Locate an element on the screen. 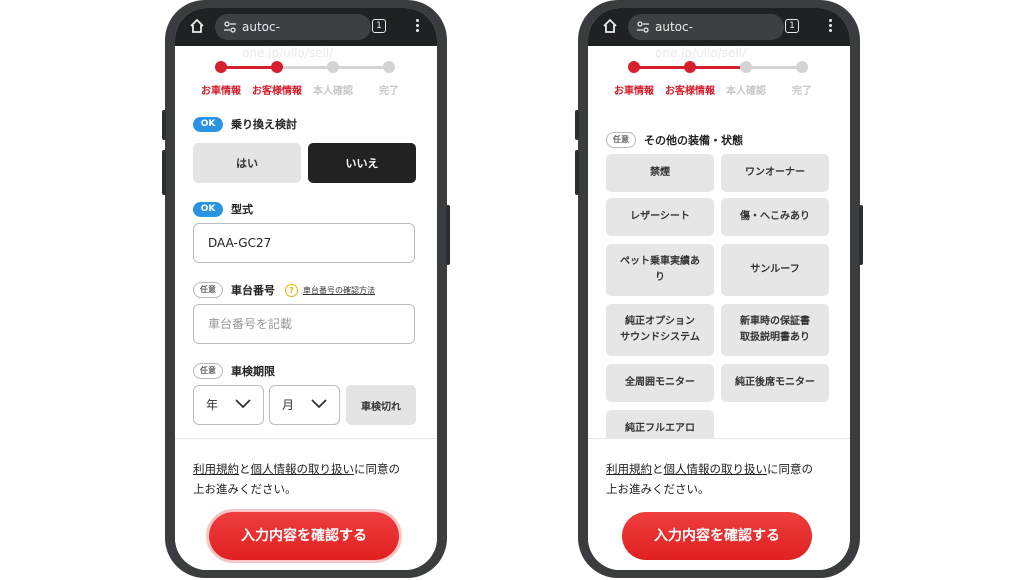  field-label-equipment: 任意 その他の装備・状態 is located at coordinates (674, 140).